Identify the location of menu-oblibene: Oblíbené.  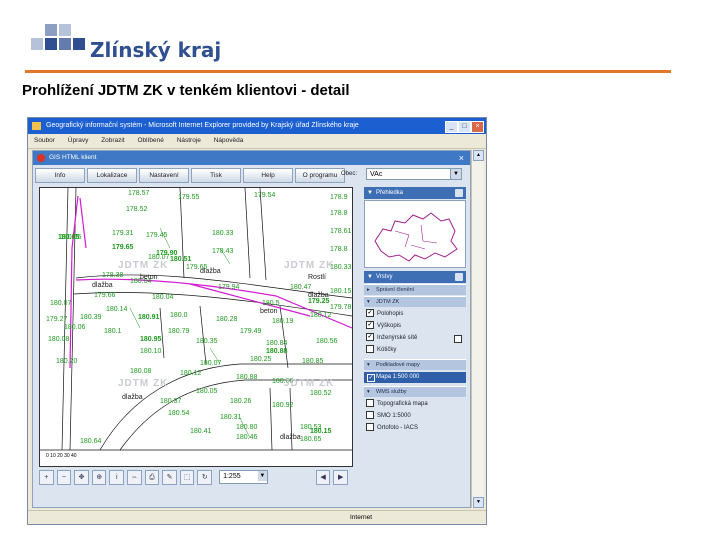
(150, 140).